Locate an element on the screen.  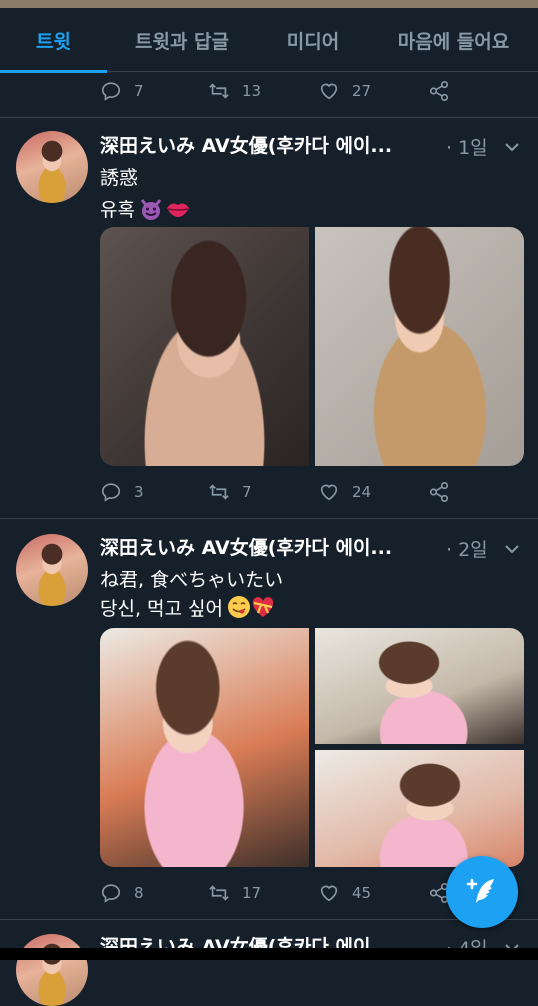
tweet-text-line-with-emoji: 유혹 is located at coordinates (145, 208).